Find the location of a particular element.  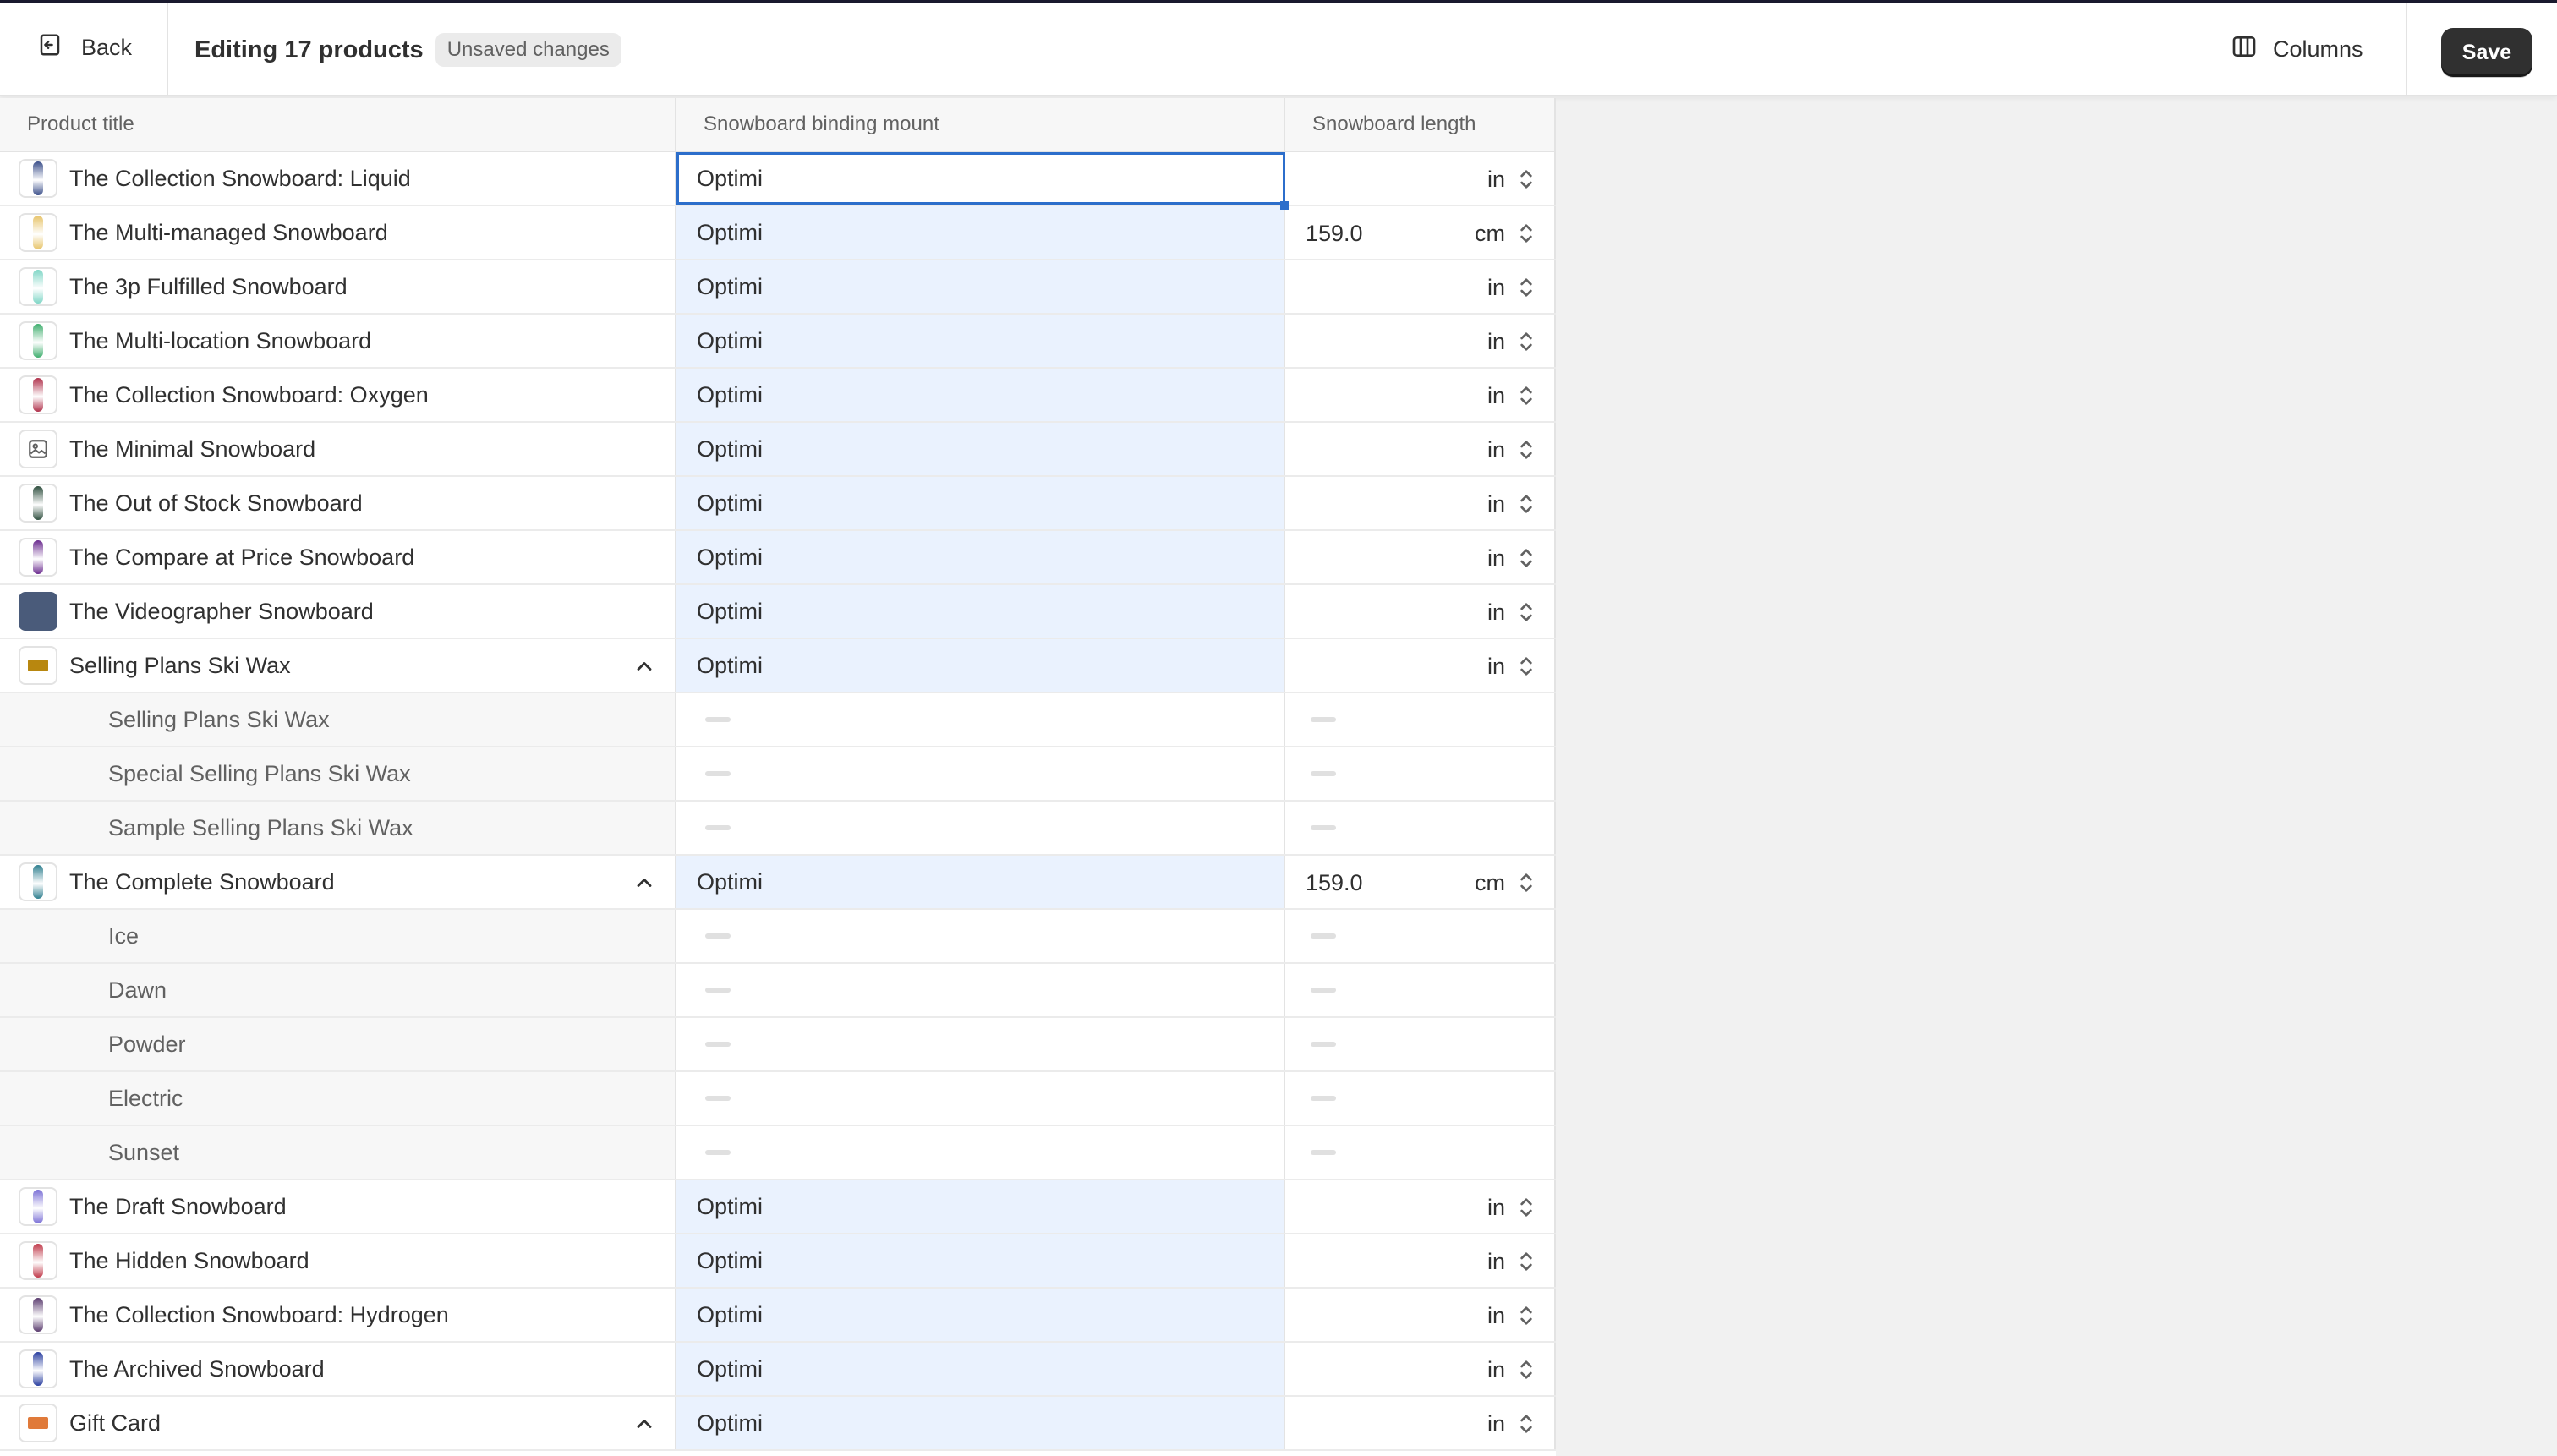

product-title-cell: The Videographer Snowboard is located at coordinates (338, 612).